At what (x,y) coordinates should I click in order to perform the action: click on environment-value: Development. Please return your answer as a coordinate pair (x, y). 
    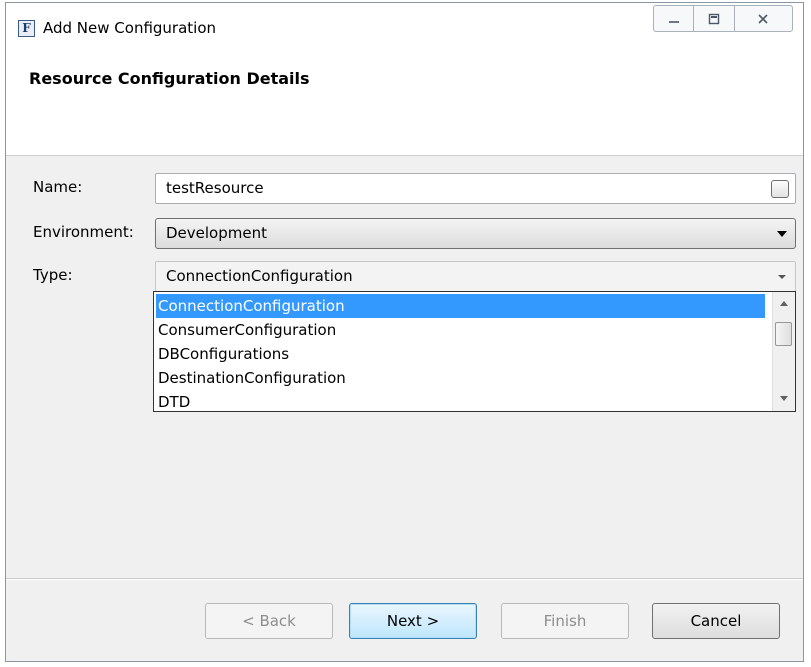
    Looking at the image, I should click on (216, 233).